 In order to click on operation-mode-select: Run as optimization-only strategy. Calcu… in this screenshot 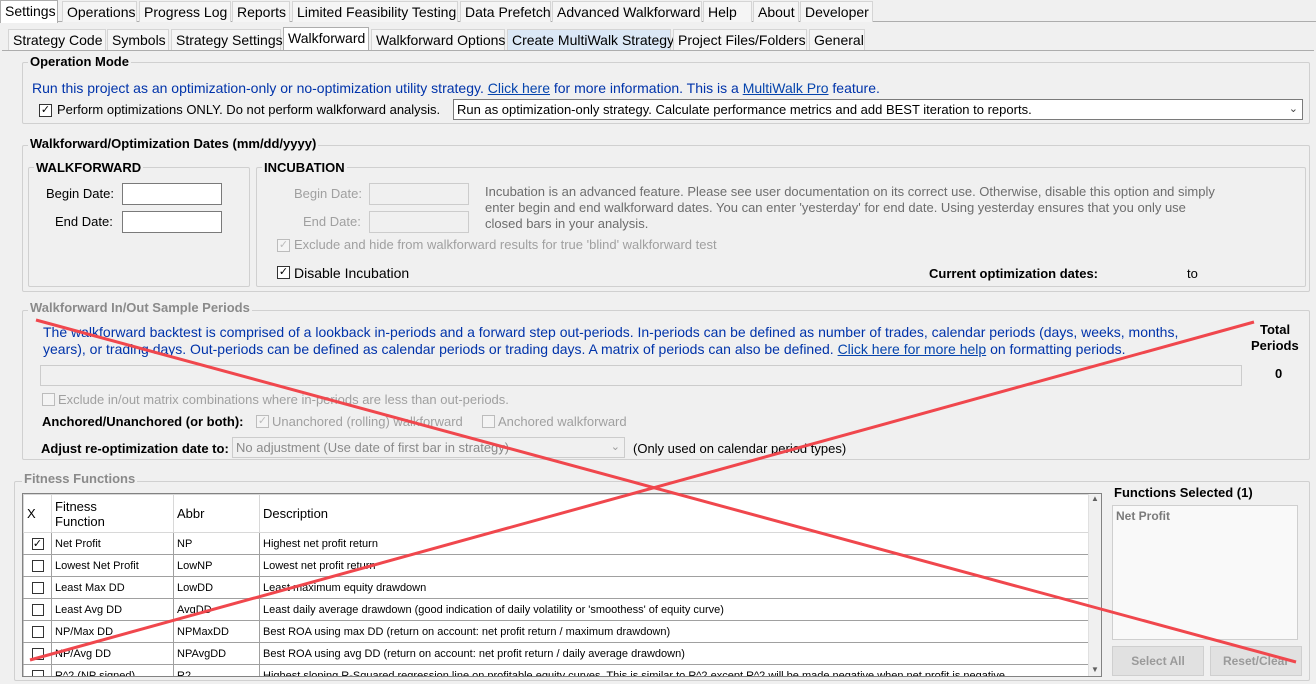, I will do `click(878, 109)`.